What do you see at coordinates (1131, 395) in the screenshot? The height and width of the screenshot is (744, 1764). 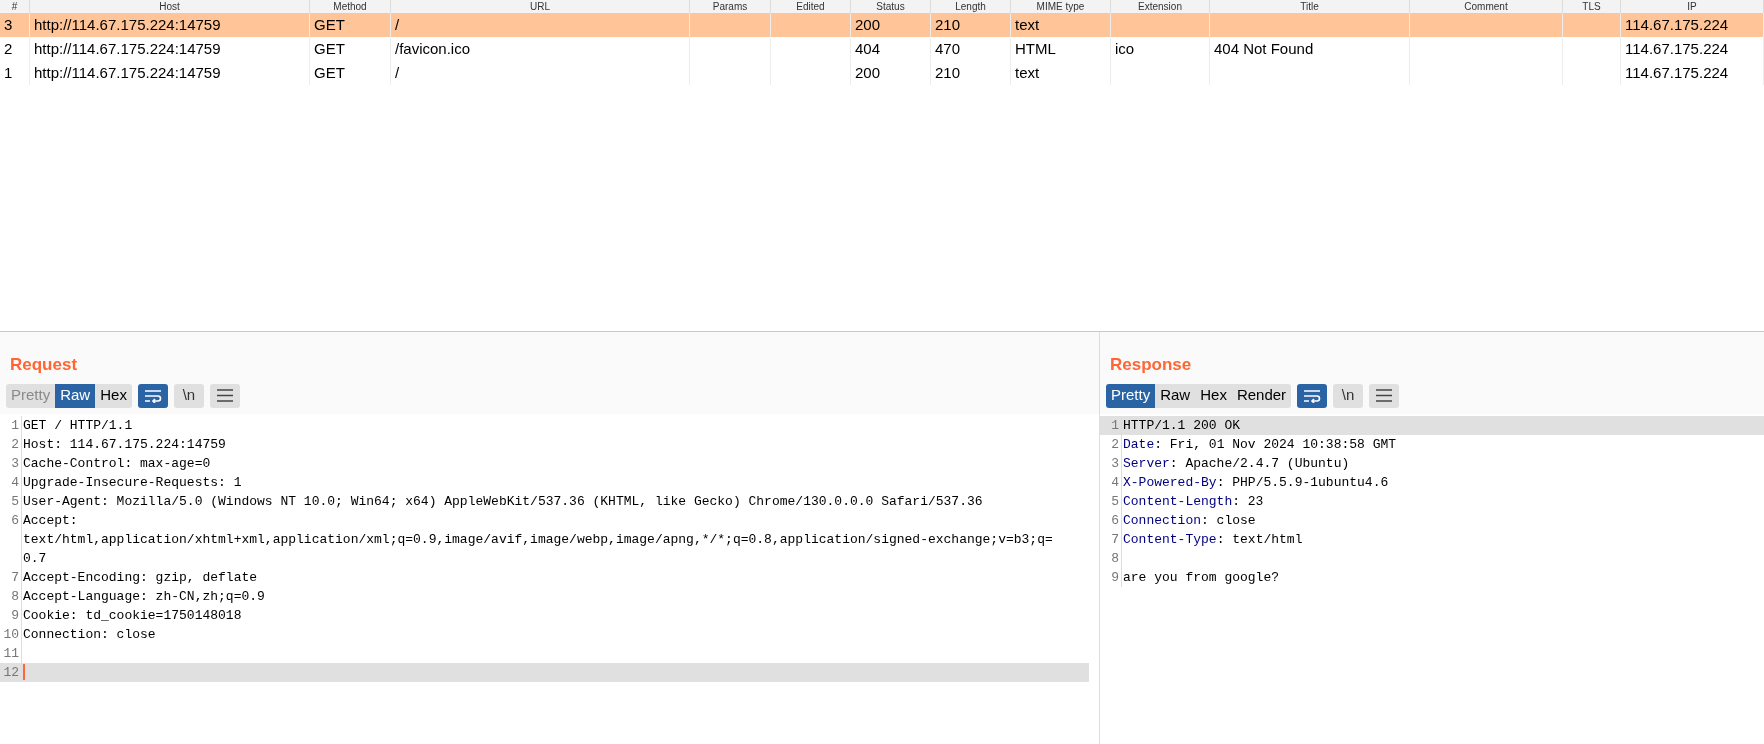 I see `view-tab: Pretty` at bounding box center [1131, 395].